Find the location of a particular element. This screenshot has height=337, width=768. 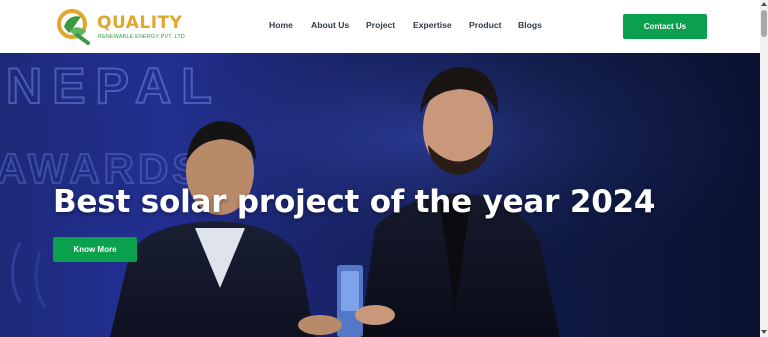

brand-logo: QUALITY RENEWABLE ENERGY PVT. LTD. is located at coordinates (121, 26).